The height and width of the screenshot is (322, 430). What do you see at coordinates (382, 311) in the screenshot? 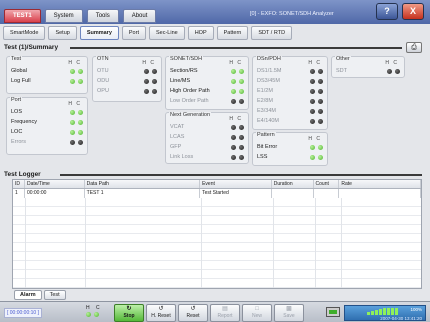
I see `signal-bars-icon` at bounding box center [382, 311].